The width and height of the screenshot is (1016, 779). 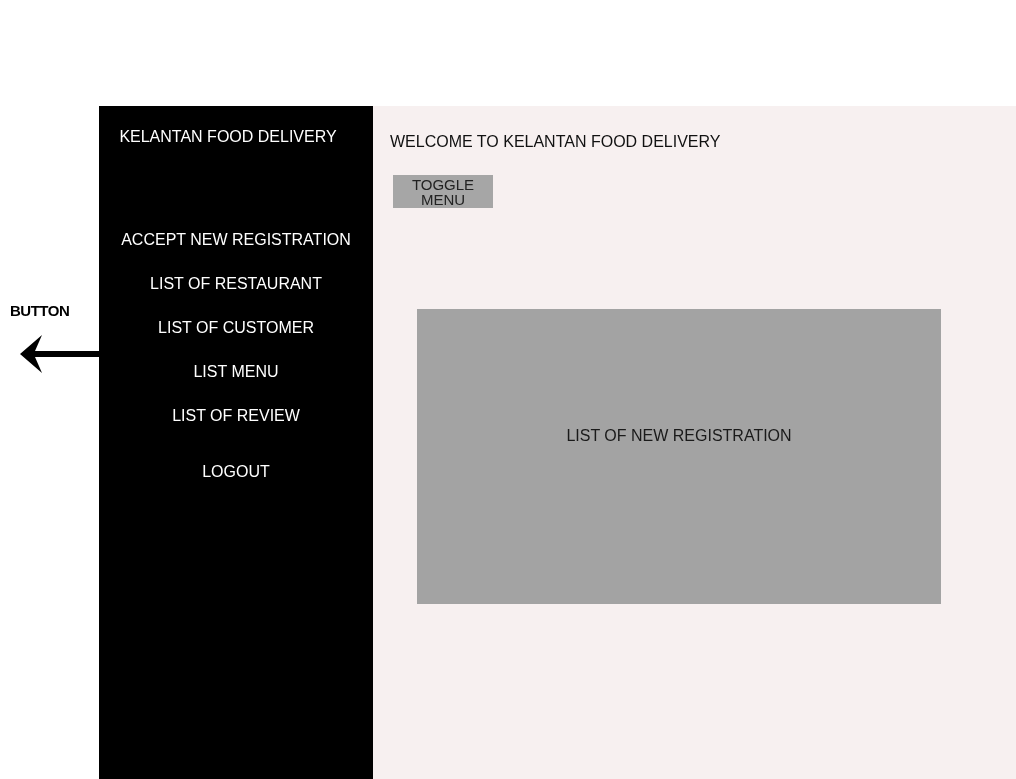 I want to click on sidebar-link: ACCEPT NEW REGISTRATION, so click(x=236, y=240).